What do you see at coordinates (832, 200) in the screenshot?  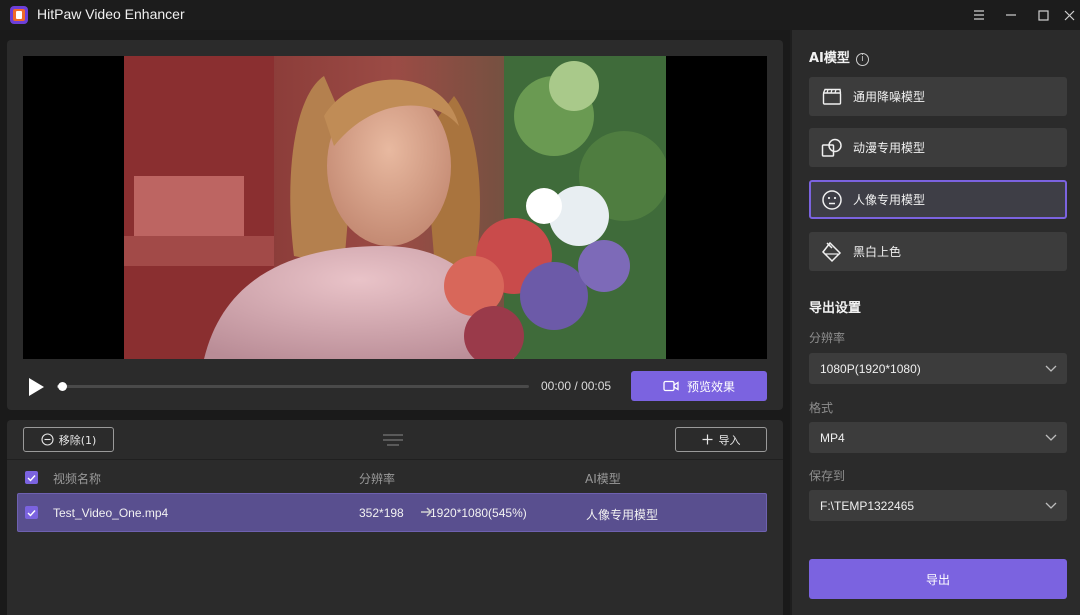 I see `face-icon` at bounding box center [832, 200].